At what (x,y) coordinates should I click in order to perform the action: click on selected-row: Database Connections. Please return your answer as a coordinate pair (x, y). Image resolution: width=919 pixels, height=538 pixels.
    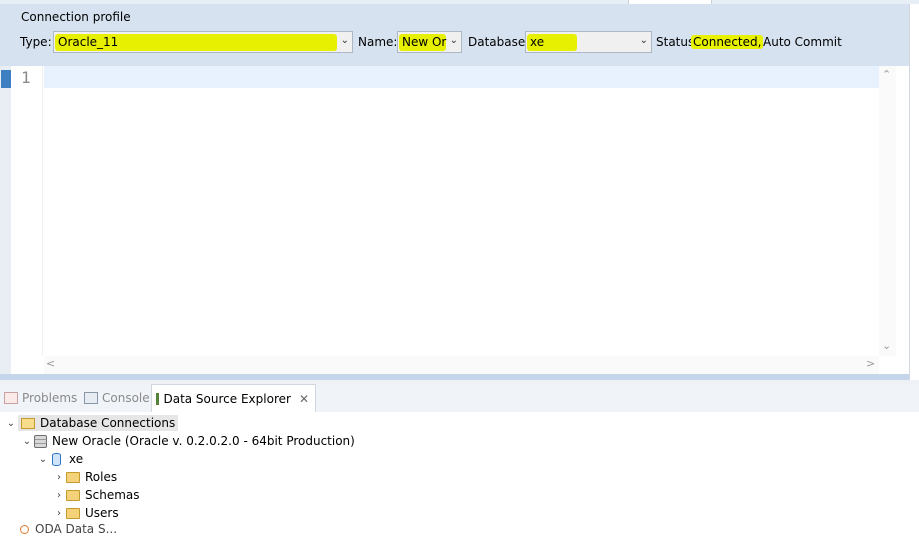
    Looking at the image, I should click on (98, 423).